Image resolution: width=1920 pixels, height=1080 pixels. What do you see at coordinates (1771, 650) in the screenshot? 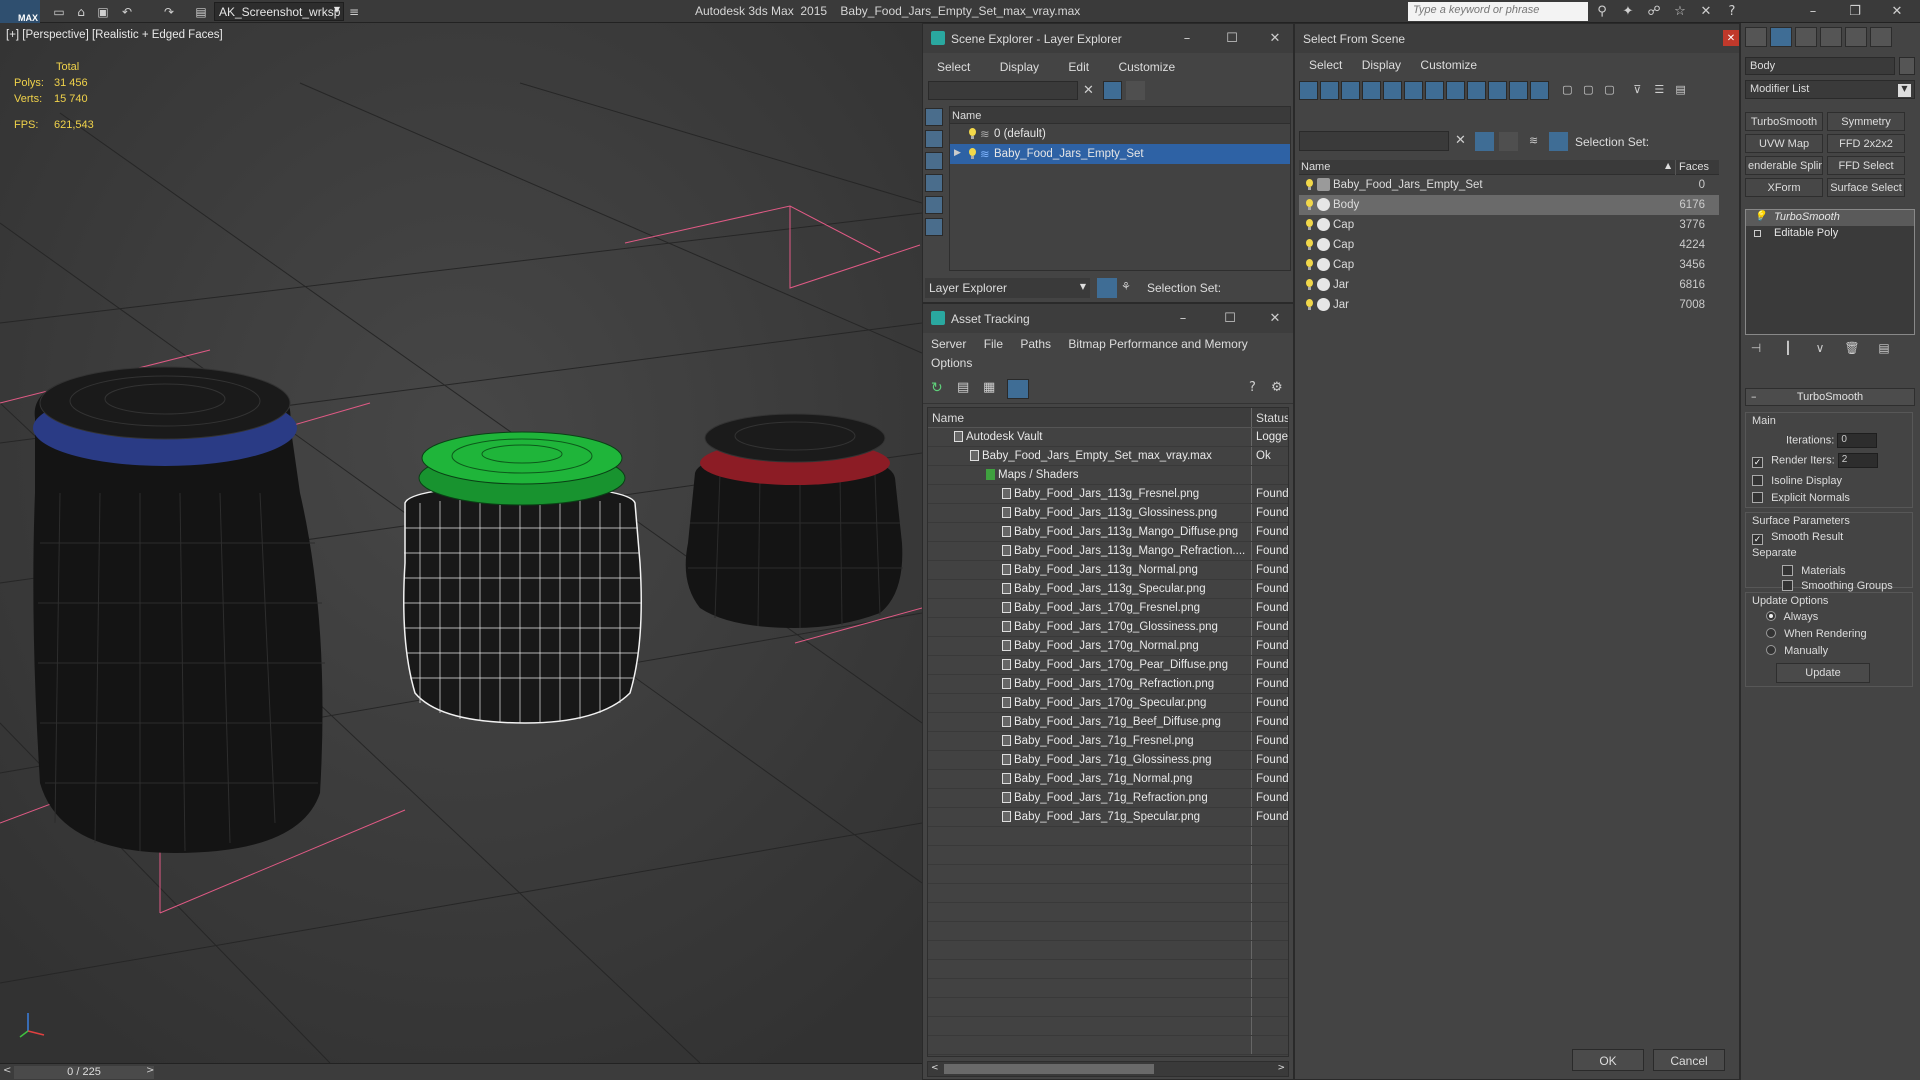
I see `manually-radio` at bounding box center [1771, 650].